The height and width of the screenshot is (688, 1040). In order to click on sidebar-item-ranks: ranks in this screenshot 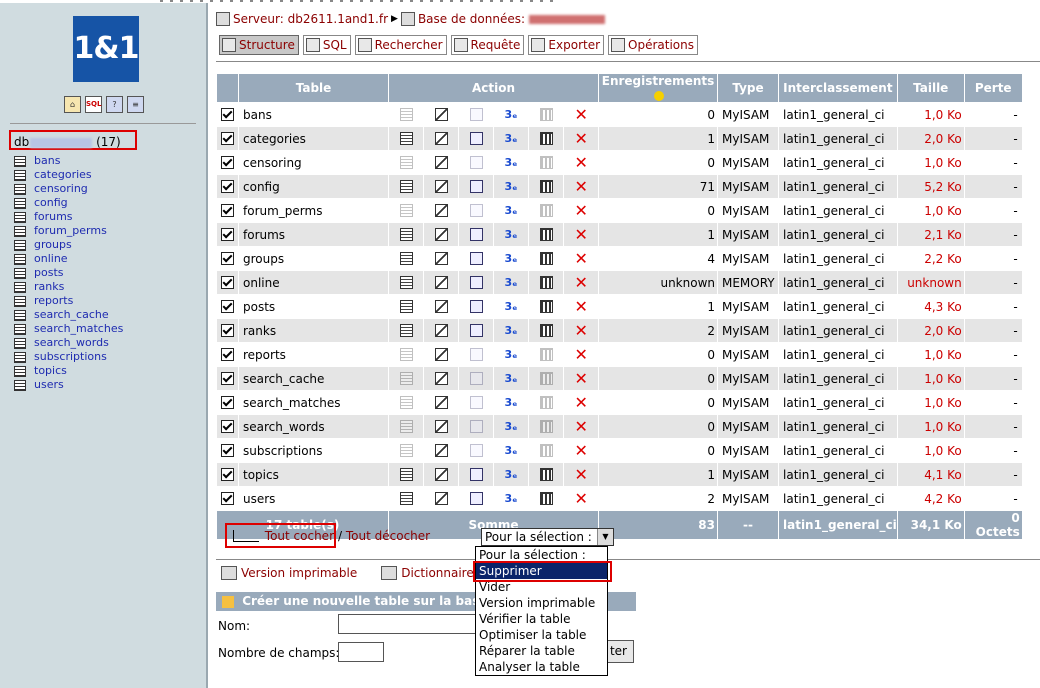, I will do `click(68, 287)`.